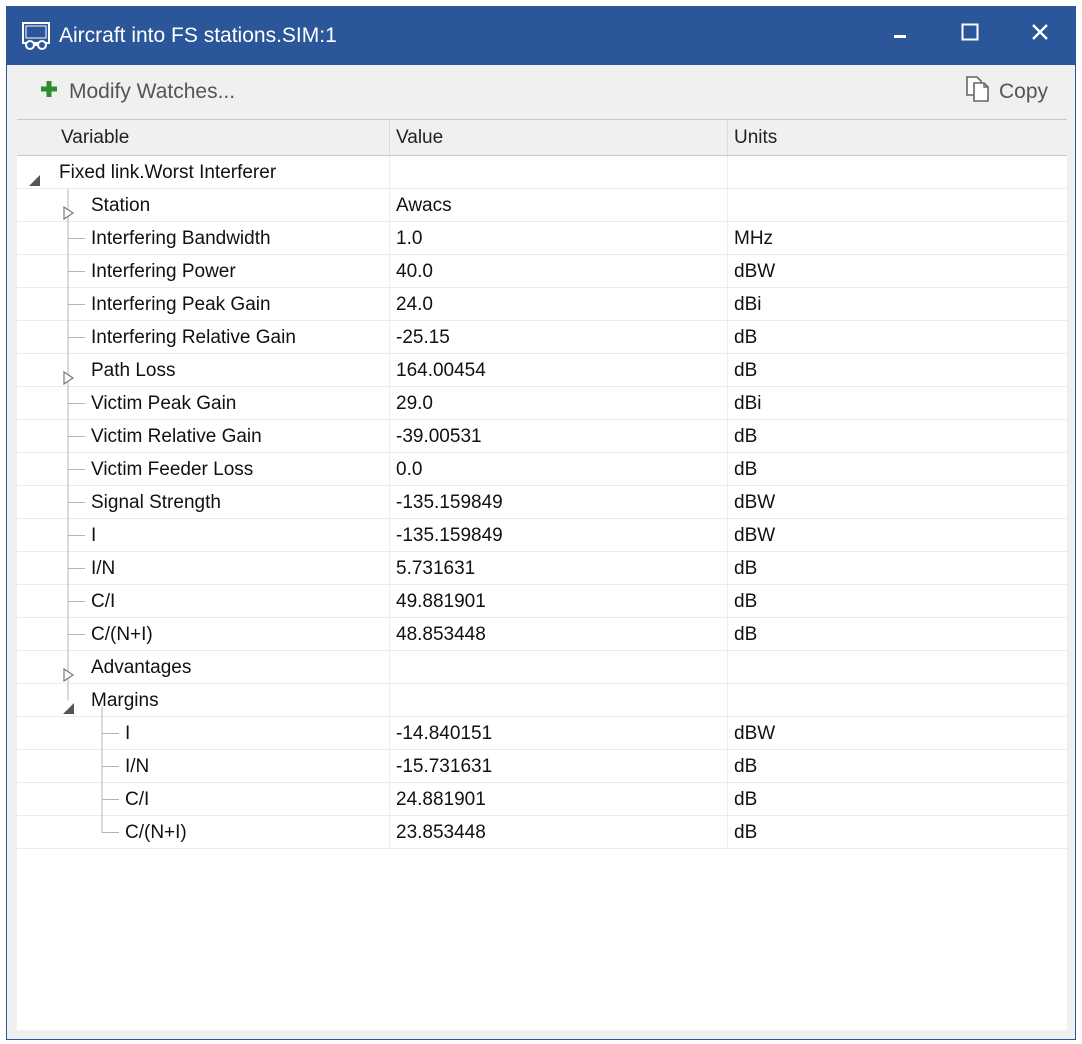 Image resolution: width=1082 pixels, height=1044 pixels. Describe the element at coordinates (128, 733) in the screenshot. I see `variable-label: I` at that location.